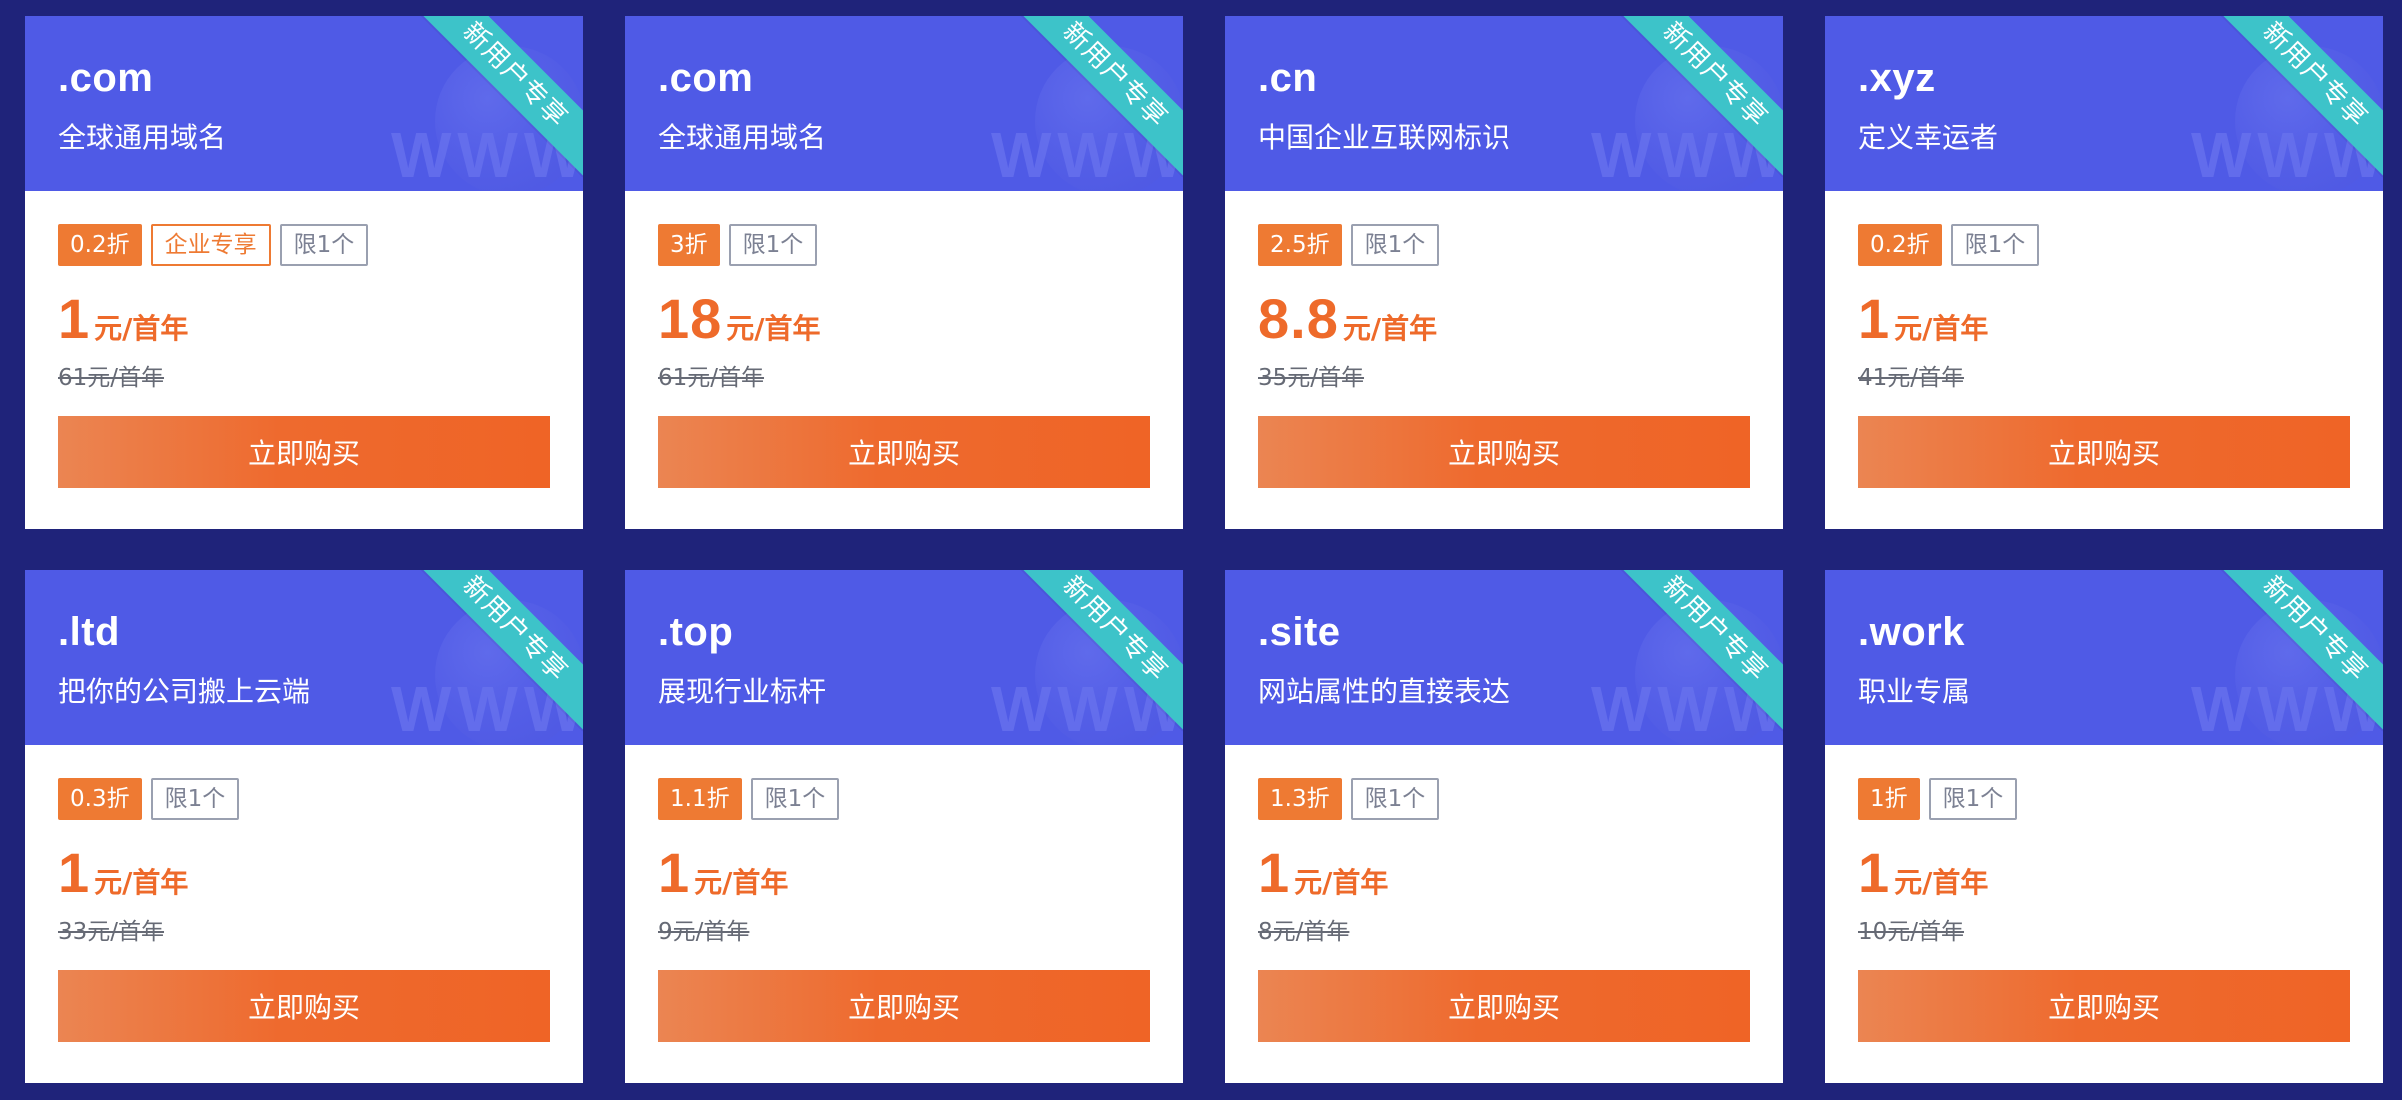  I want to click on card-header: WWW 新用户专享 .xyz 定义幸运者, so click(2104, 103).